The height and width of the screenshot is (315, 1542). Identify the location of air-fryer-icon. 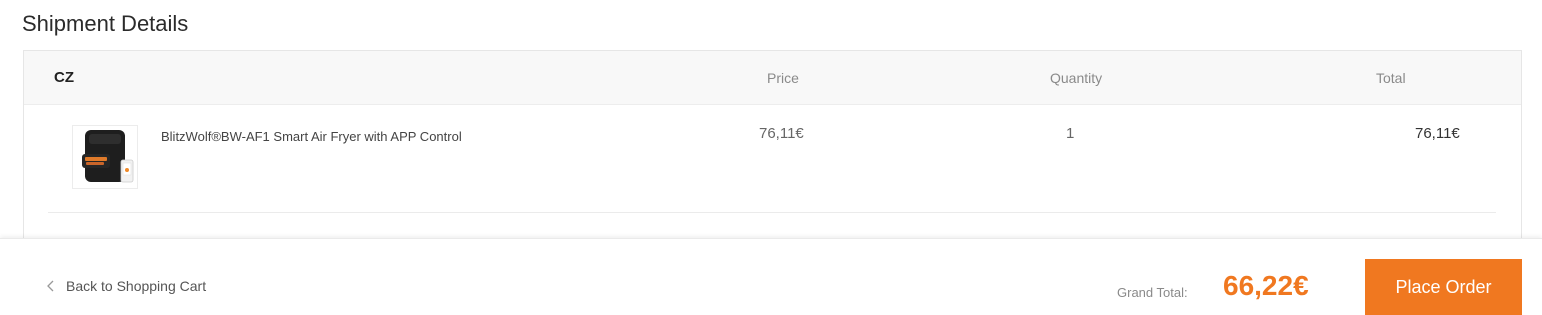
(108, 156).